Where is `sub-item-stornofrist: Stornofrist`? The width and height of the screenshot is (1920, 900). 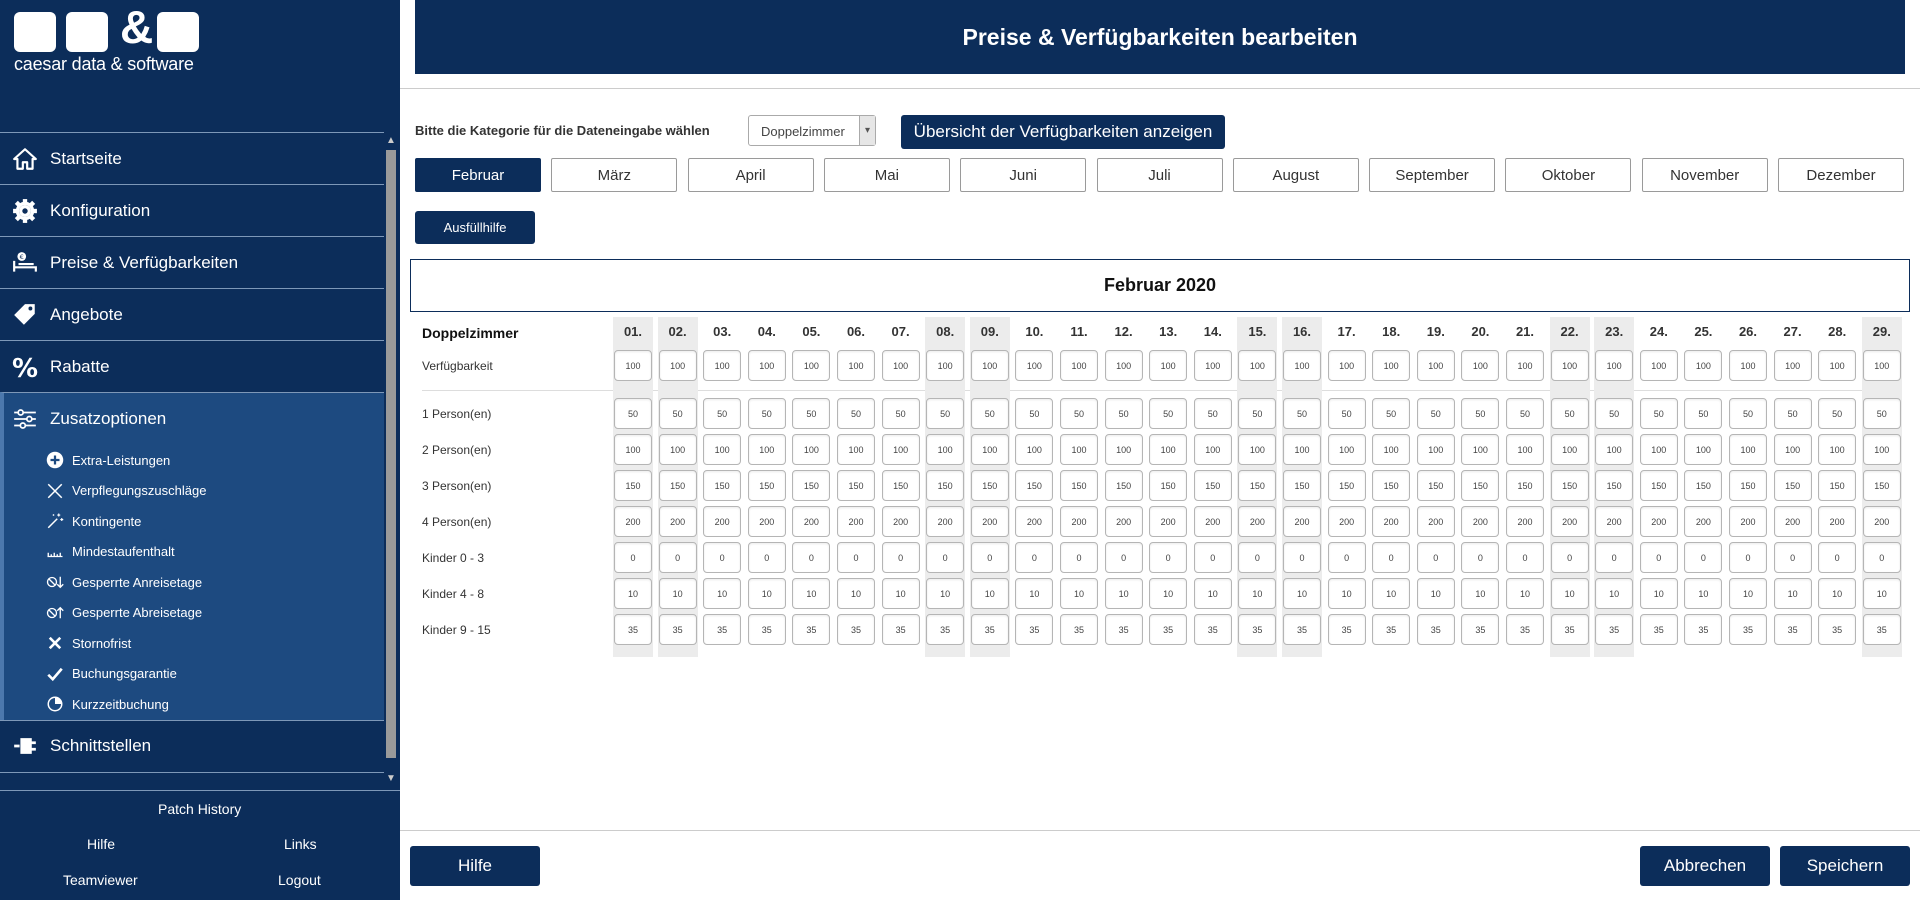 sub-item-stornofrist: Stornofrist is located at coordinates (194, 643).